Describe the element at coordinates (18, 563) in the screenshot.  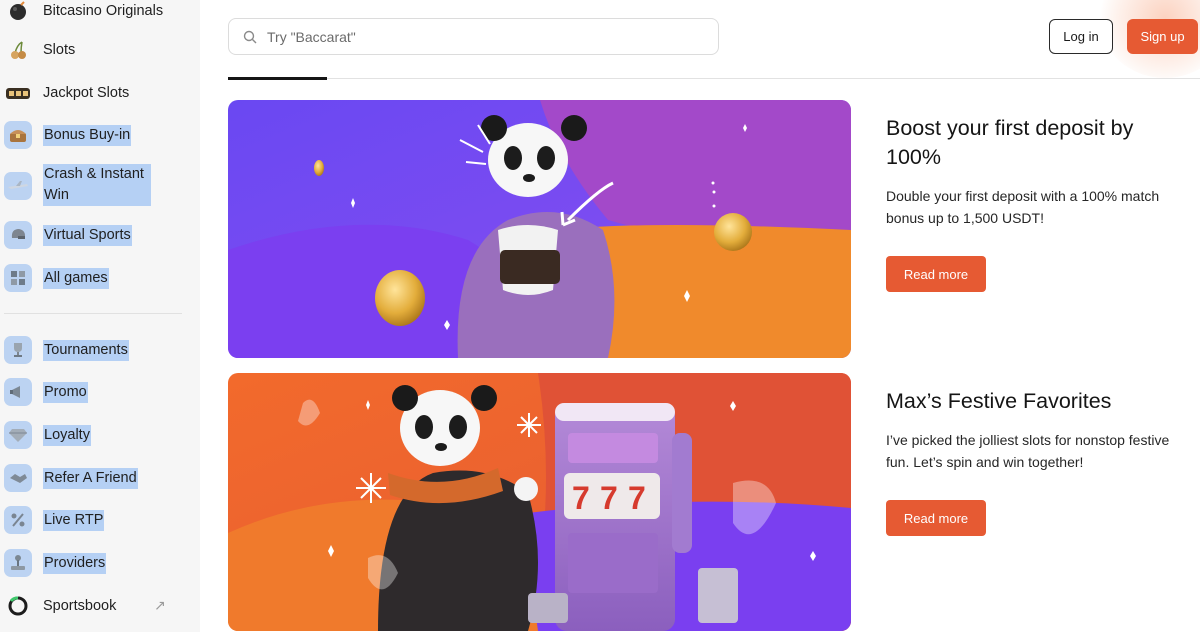
I see `joystick-icon` at that location.